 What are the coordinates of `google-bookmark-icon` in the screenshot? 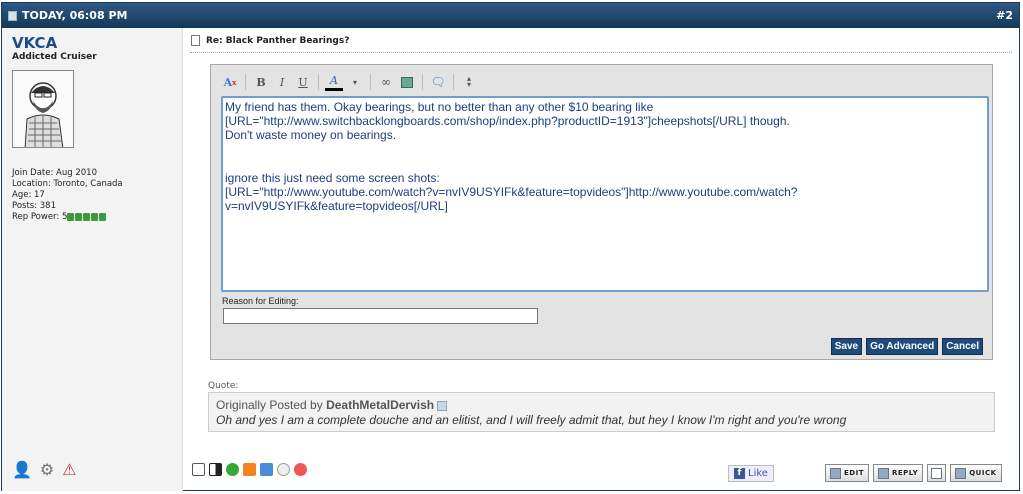 It's located at (266, 469).